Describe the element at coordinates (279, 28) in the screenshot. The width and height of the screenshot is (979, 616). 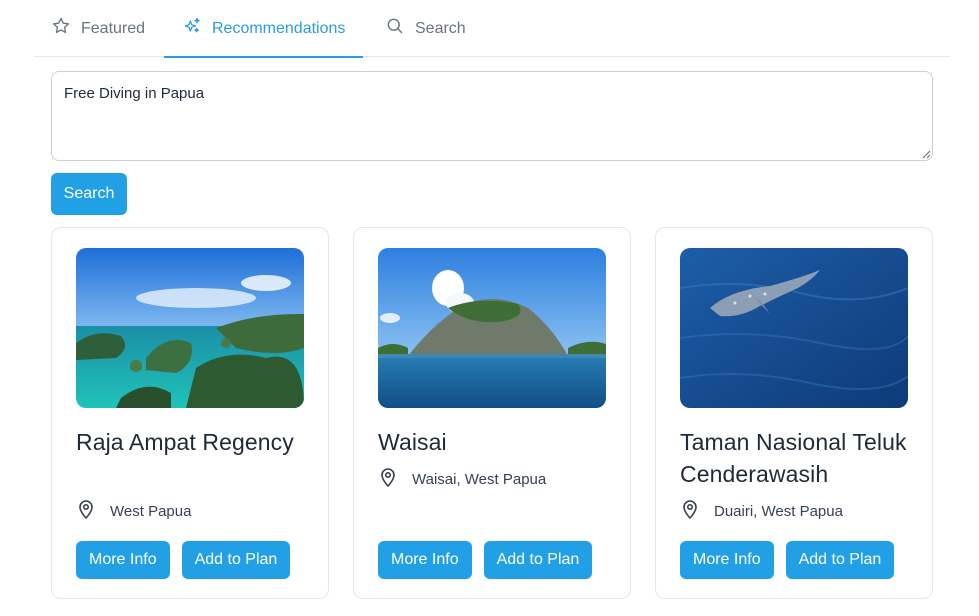
I see `tab-recommendations-label: Recommendations` at that location.